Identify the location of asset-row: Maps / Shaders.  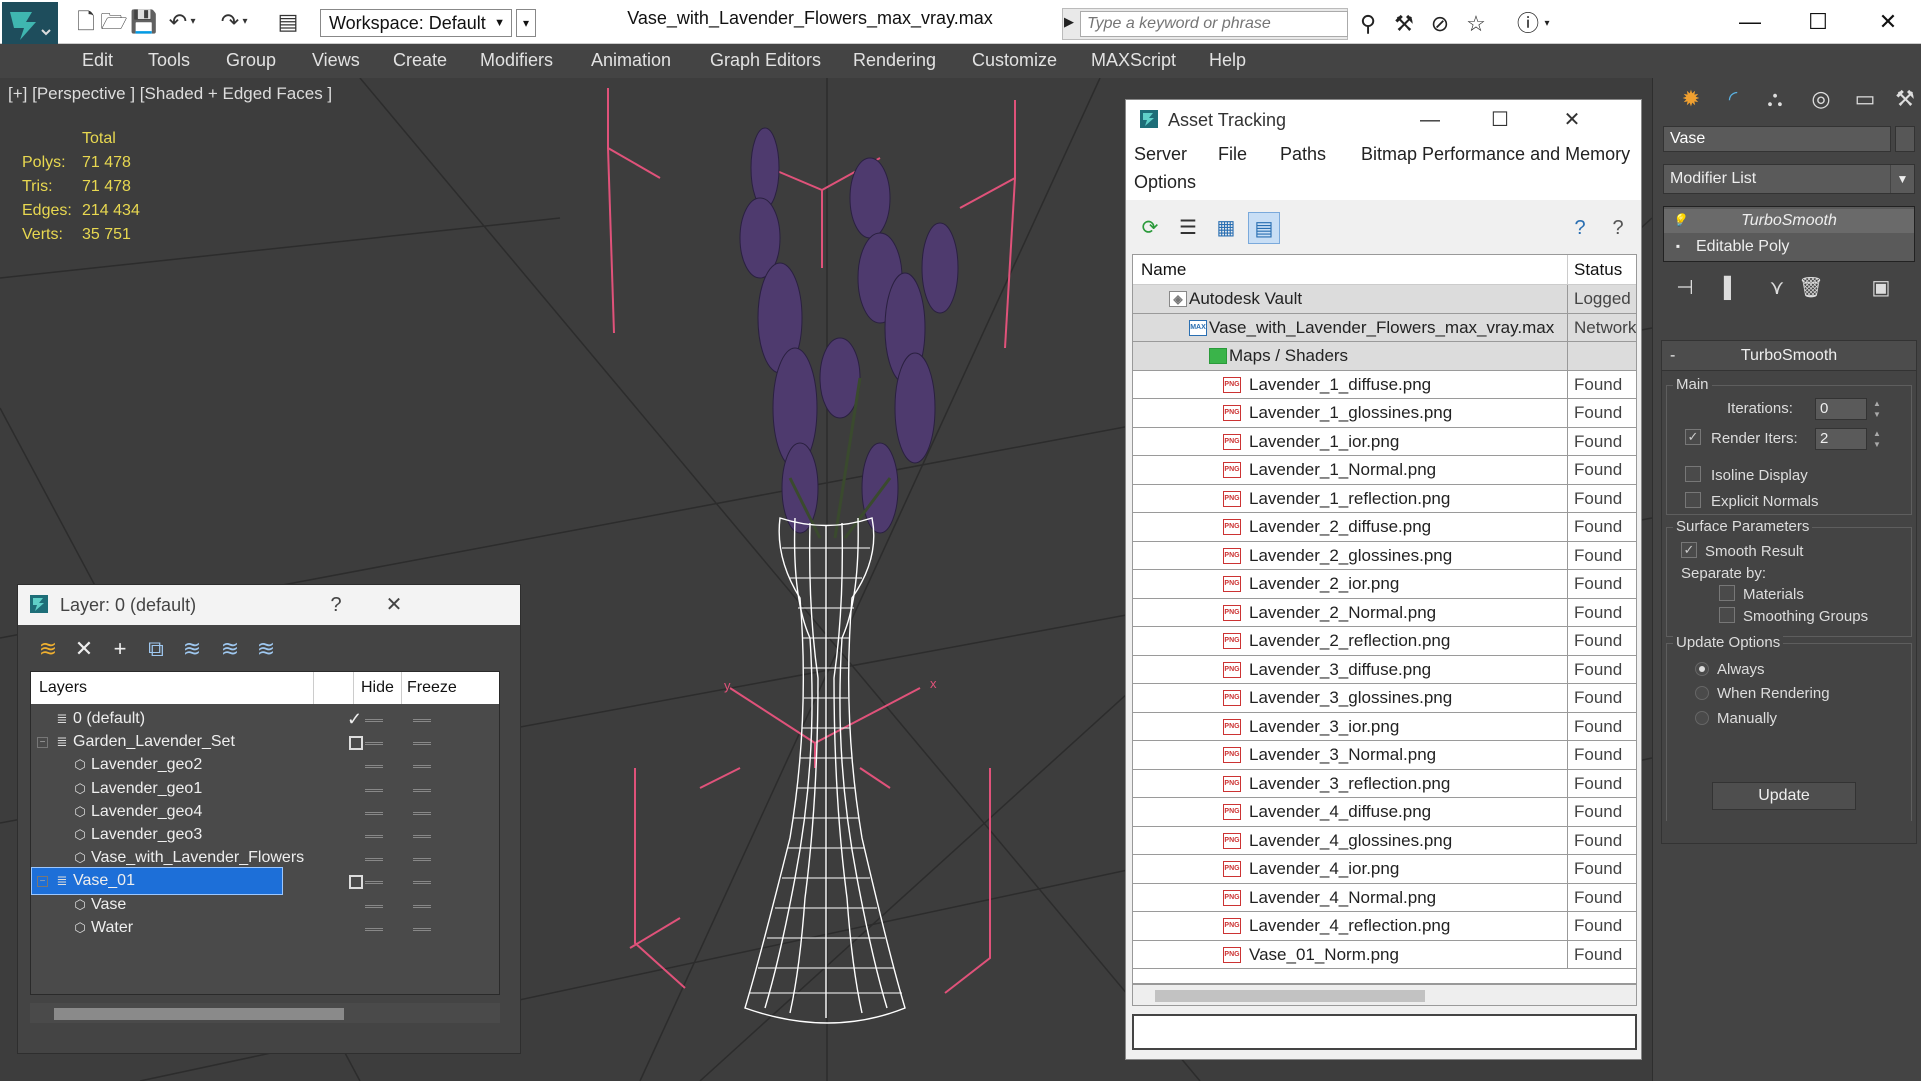
(1384, 356).